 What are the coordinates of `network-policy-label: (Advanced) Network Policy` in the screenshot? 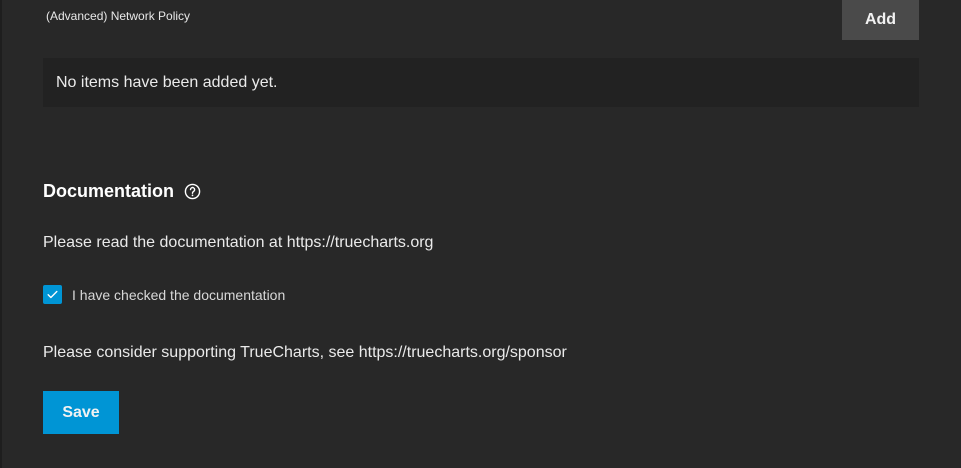 It's located at (118, 16).